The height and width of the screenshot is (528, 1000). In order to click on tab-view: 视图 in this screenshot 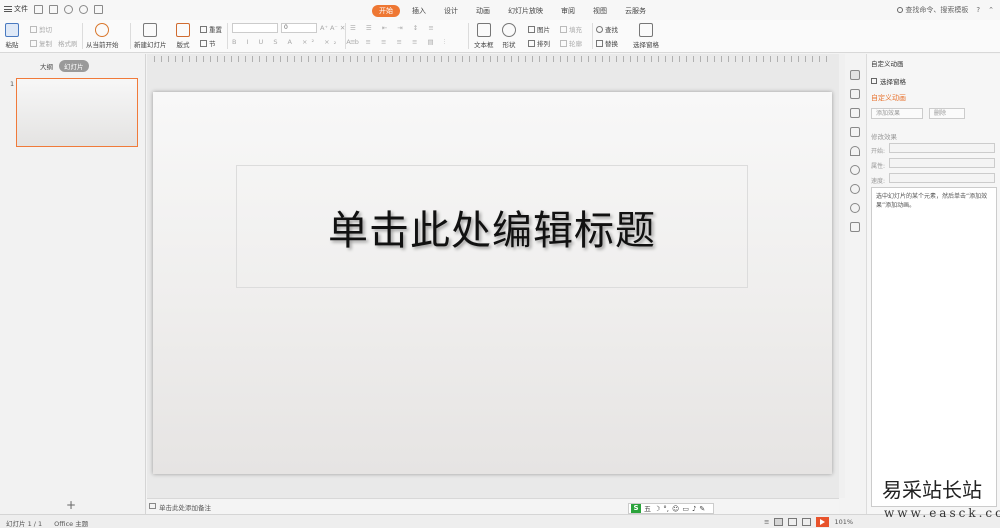, I will do `click(600, 11)`.